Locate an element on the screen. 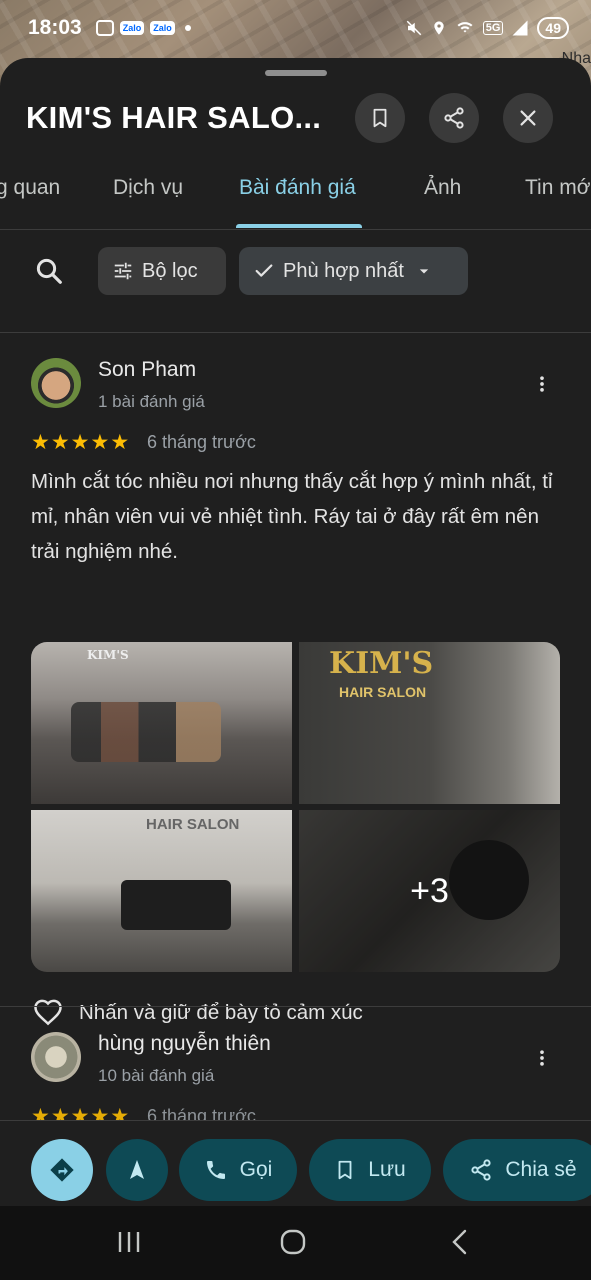 Image resolution: width=591 pixels, height=1280 pixels. reaction-hint: Nhấn và giữ để bày tỏ cảm xúc is located at coordinates (221, 1012).